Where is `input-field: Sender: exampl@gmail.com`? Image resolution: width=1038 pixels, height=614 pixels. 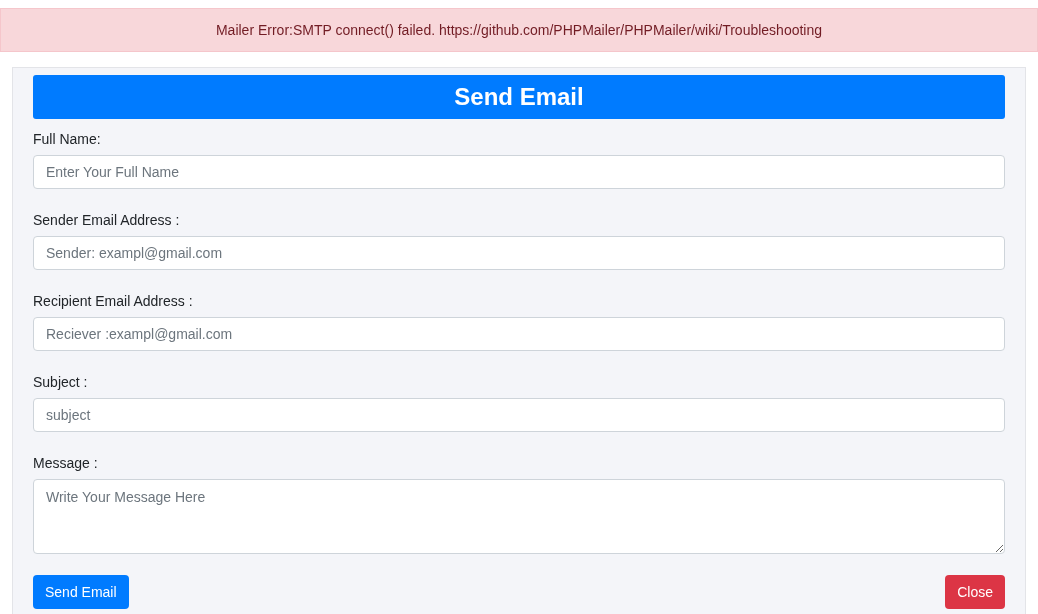
input-field: Sender: exampl@gmail.com is located at coordinates (519, 253).